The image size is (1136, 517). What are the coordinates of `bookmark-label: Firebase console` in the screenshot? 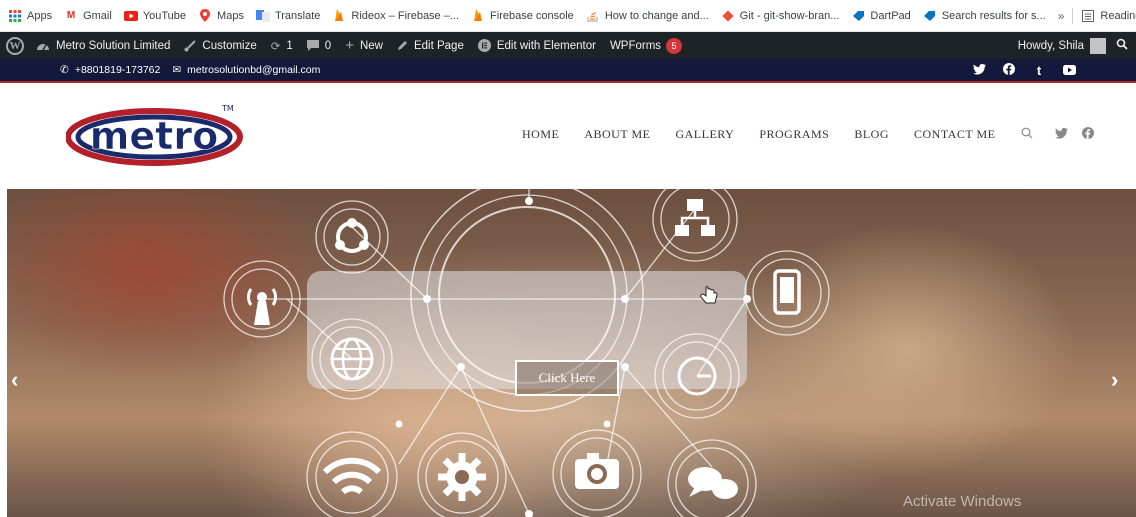 It's located at (532, 15).